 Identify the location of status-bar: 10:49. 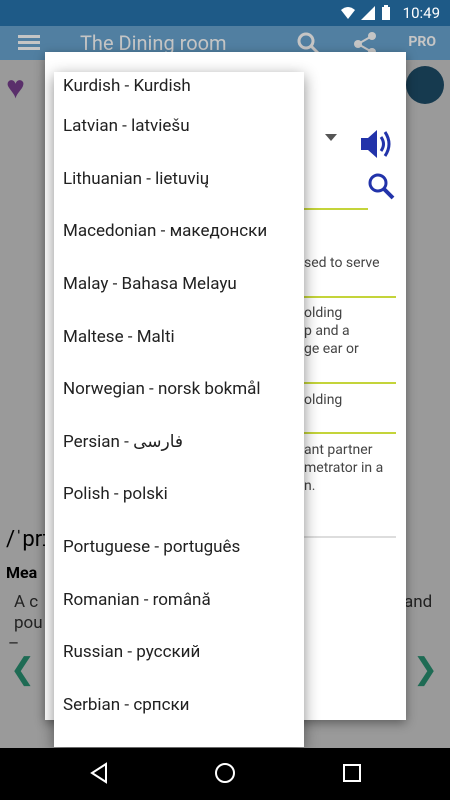
(225, 13).